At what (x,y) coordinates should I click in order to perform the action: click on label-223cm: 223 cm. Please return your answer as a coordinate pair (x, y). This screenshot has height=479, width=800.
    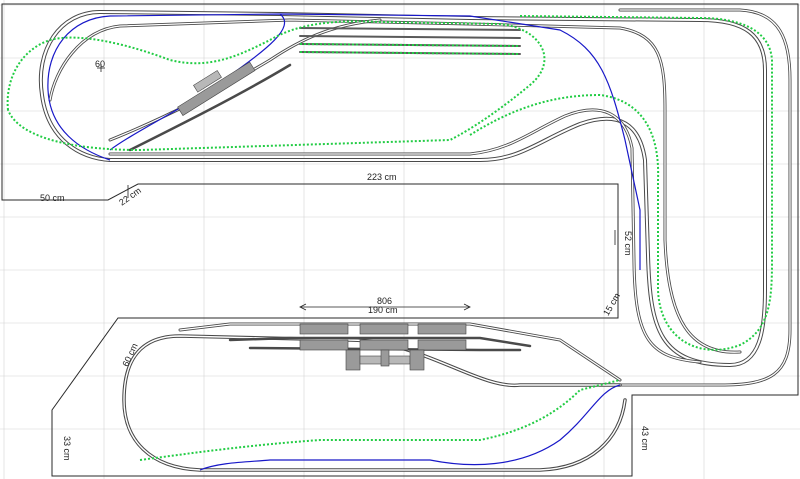
    Looking at the image, I should click on (382, 177).